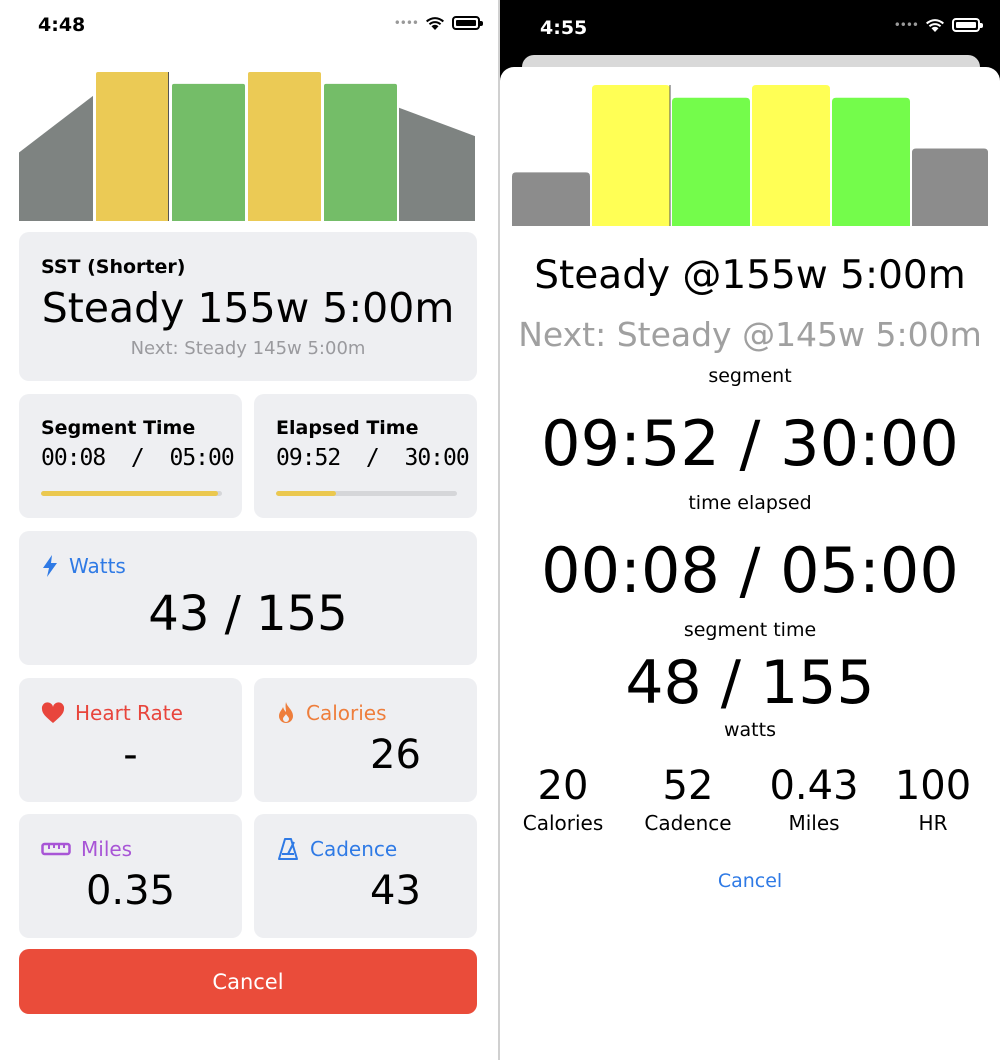 This screenshot has height=1060, width=1000. What do you see at coordinates (750, 376) in the screenshot?
I see `segment-caption: segment` at bounding box center [750, 376].